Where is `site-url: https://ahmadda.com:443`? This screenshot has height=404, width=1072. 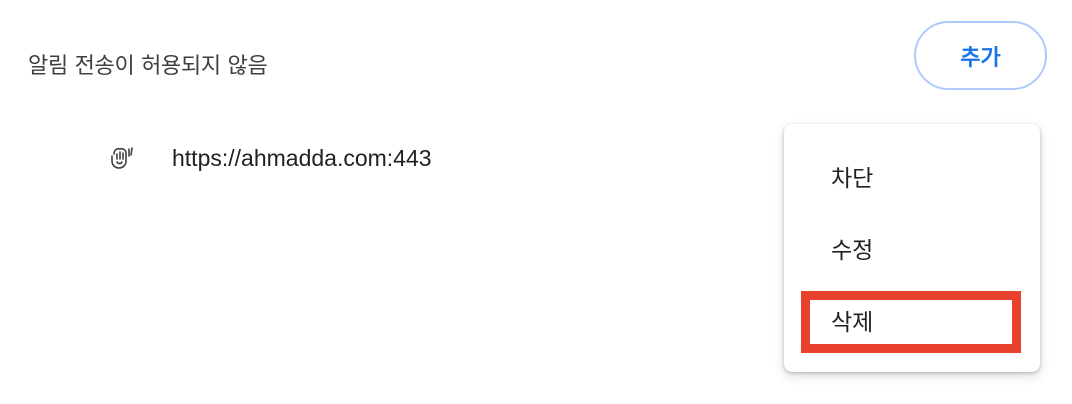
site-url: https://ahmadda.com:443 is located at coordinates (302, 158).